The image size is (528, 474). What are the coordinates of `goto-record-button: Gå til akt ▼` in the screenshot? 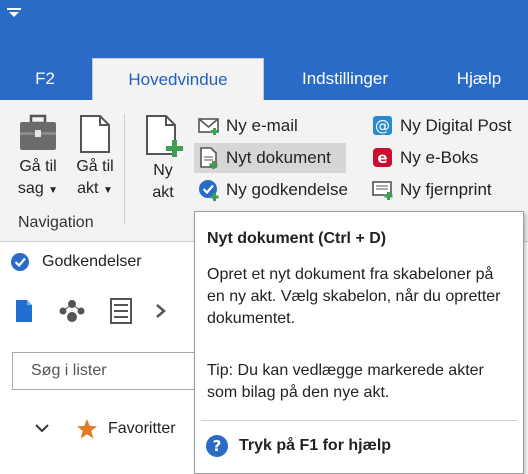 It's located at (95, 158).